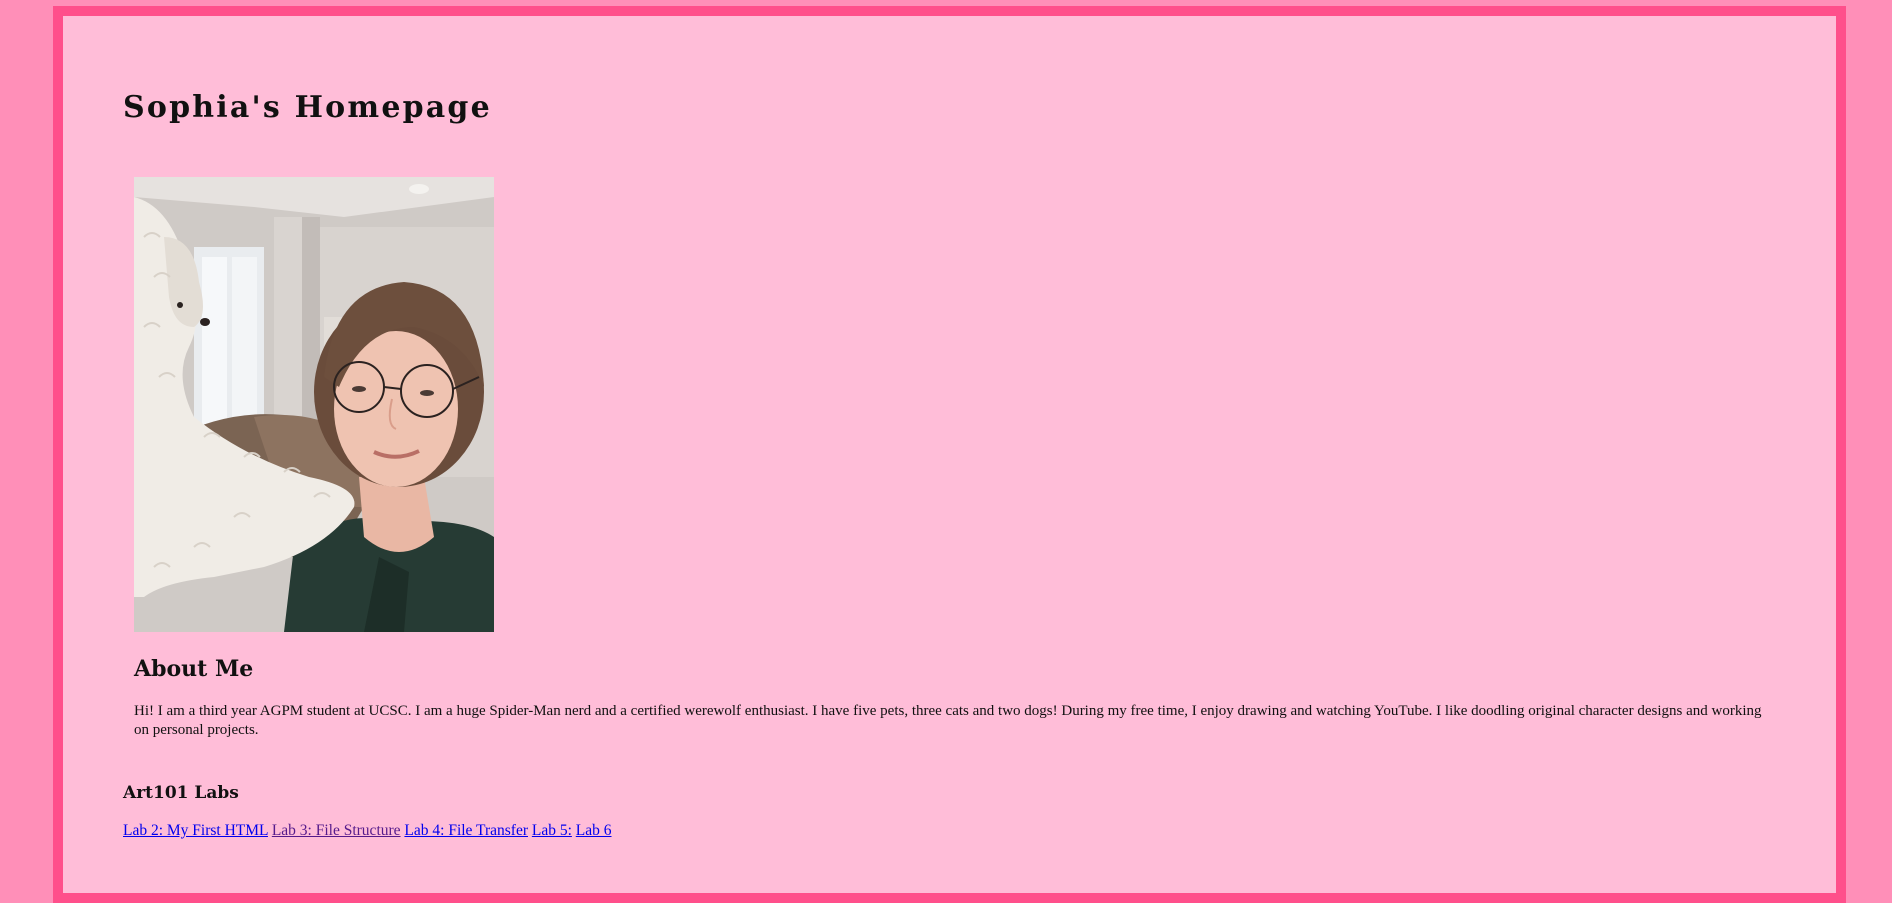  I want to click on lab-4-link: Lab 4: File Transfer, so click(466, 830).